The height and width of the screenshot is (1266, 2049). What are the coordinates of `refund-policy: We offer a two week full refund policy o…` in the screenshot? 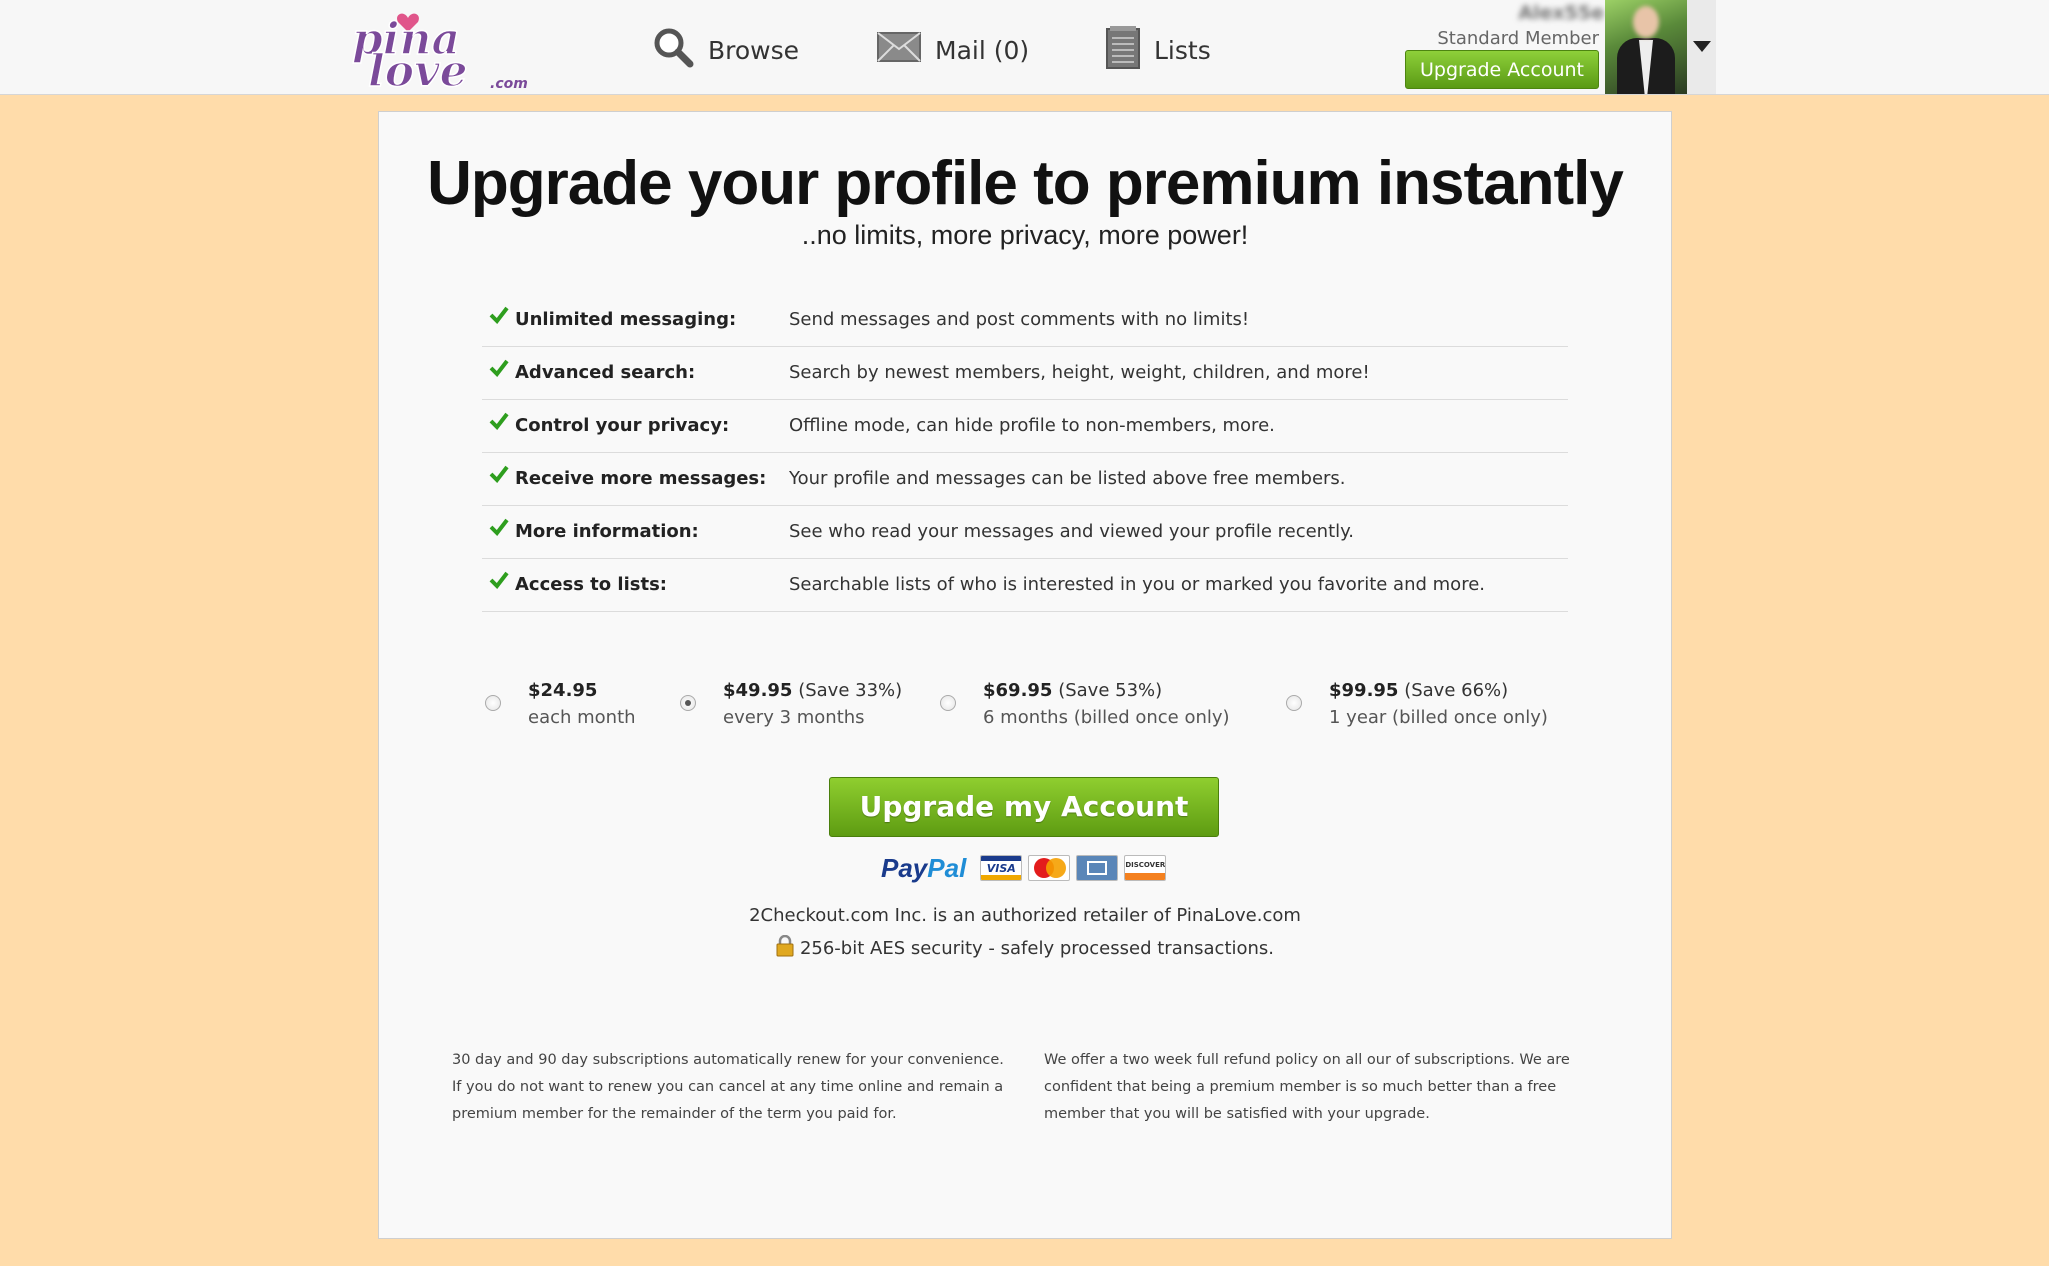 It's located at (1307, 1087).